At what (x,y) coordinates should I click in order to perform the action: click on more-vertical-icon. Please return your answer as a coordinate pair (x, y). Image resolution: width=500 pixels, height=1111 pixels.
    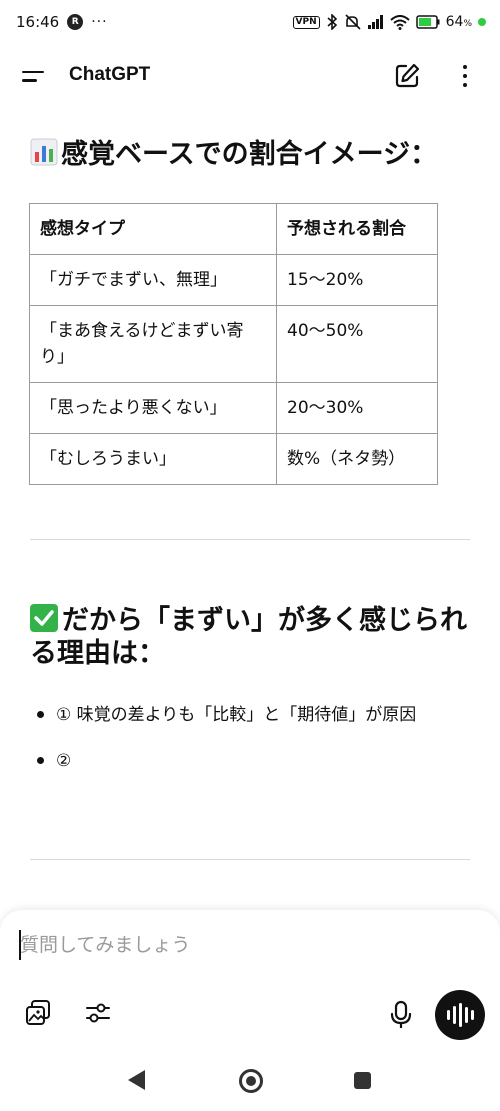
    Looking at the image, I should click on (465, 76).